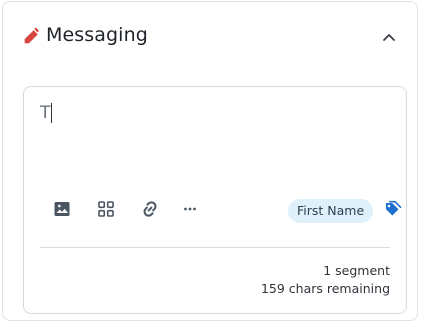 The height and width of the screenshot is (321, 422). I want to click on tag-button, so click(392, 211).